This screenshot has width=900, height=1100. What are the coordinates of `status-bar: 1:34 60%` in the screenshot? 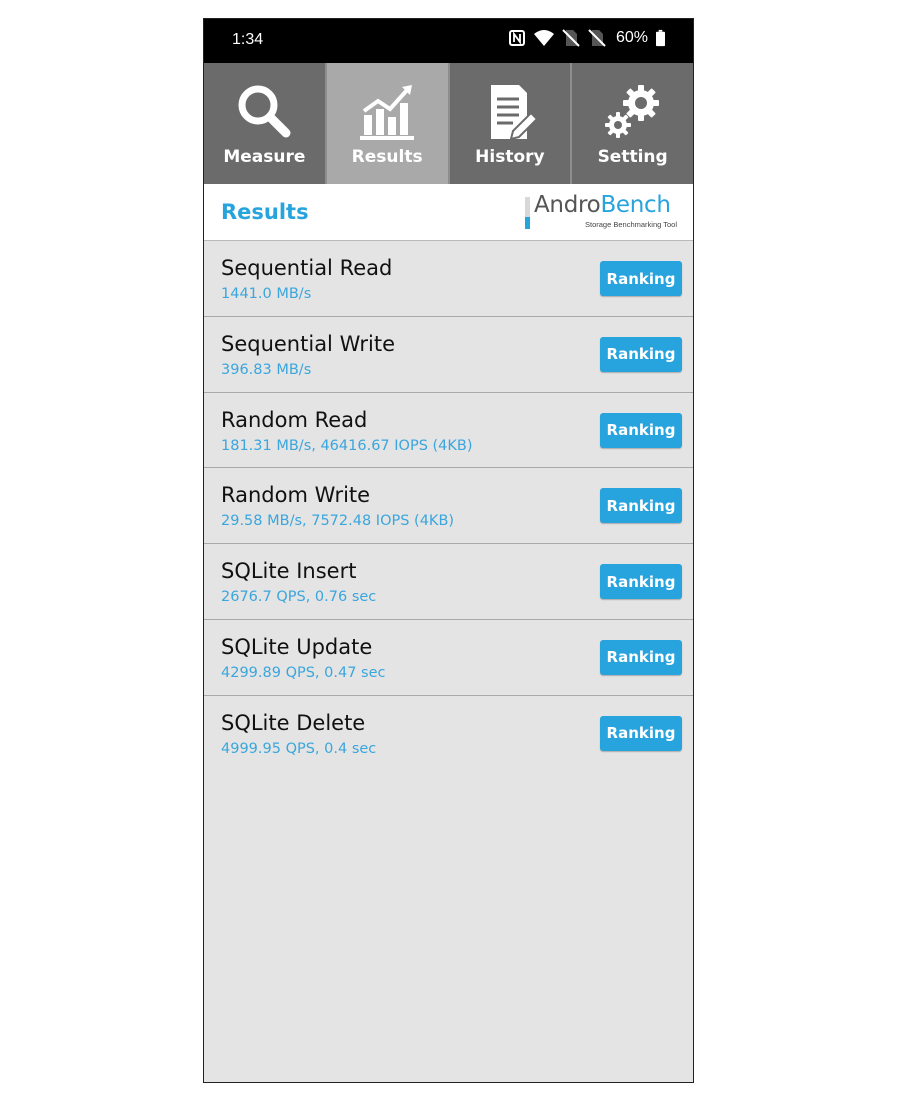 It's located at (448, 41).